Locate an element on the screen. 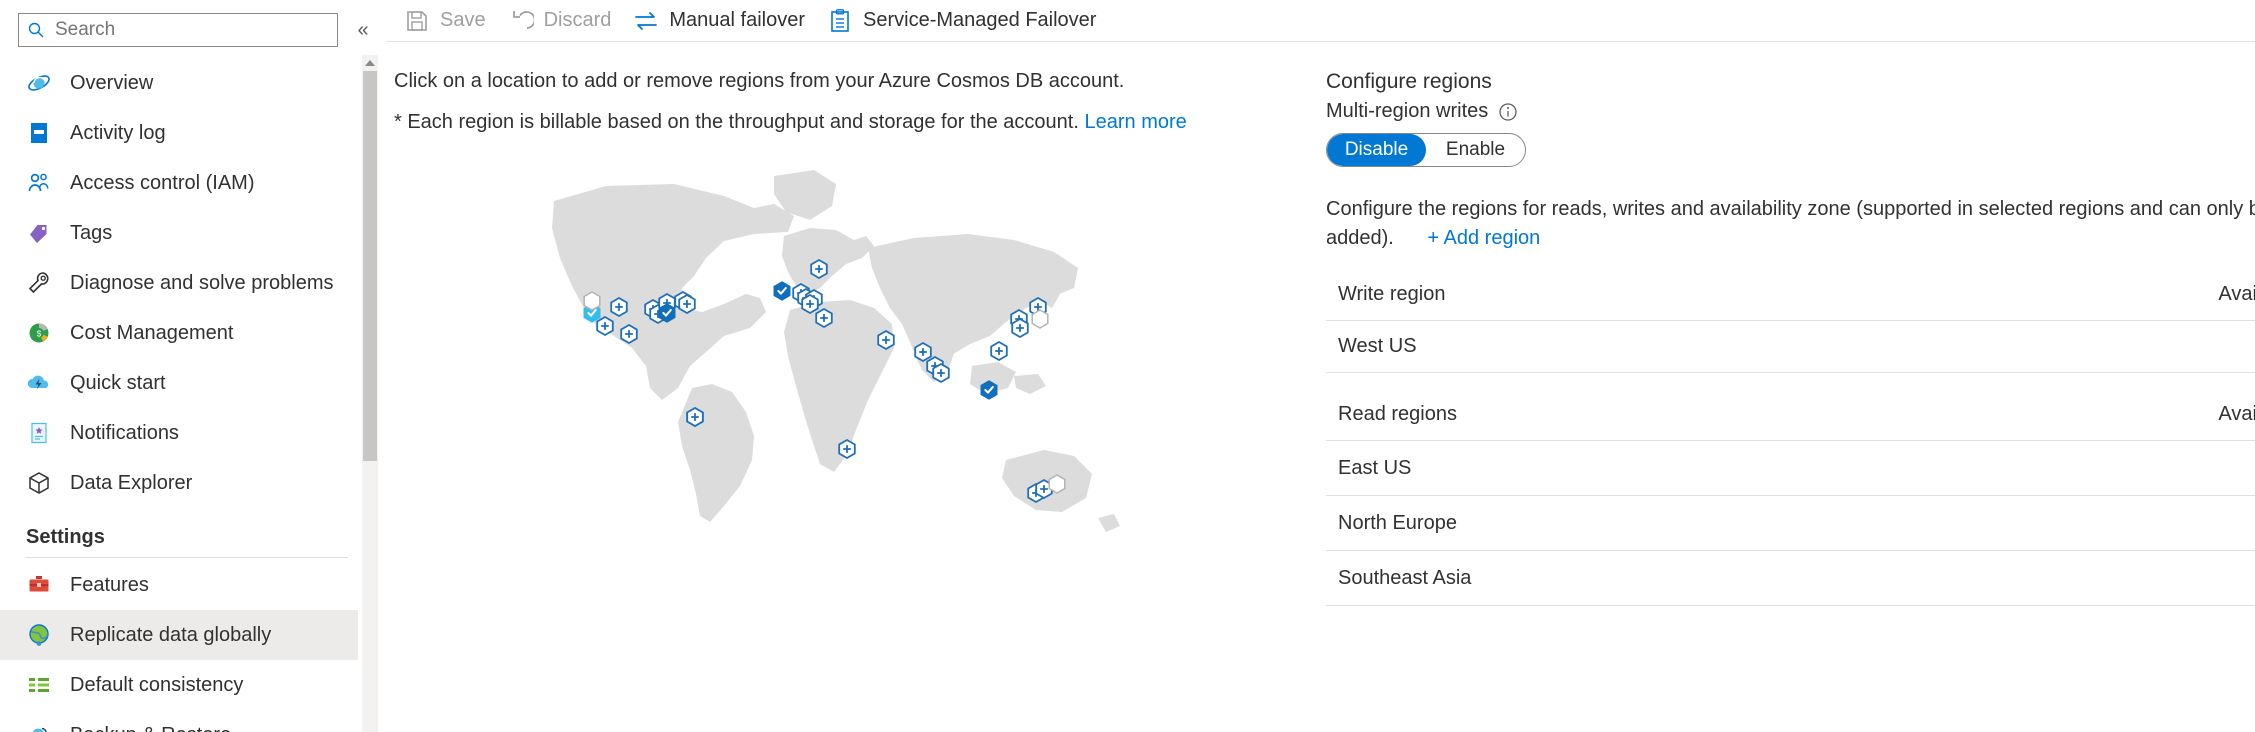 This screenshot has height=732, width=2255. discard-label: Discard is located at coordinates (577, 20).